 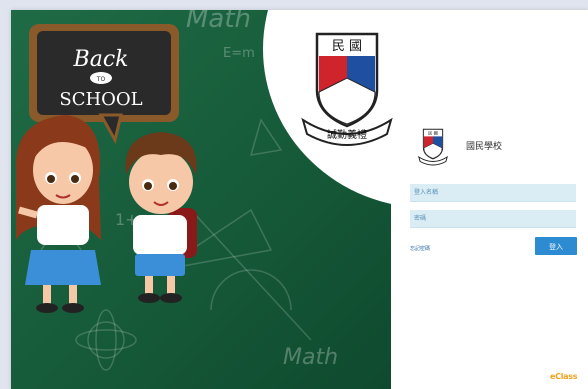 I want to click on forgot-password-link: 忘記密碼, so click(x=420, y=248).